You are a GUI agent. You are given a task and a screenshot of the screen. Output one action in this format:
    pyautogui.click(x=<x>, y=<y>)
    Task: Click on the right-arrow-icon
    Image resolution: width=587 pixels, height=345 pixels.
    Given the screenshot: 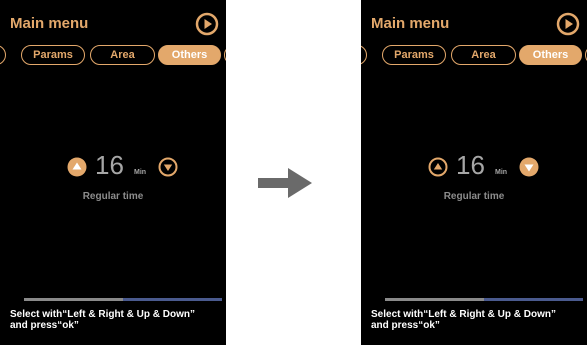 What is the action you would take?
    pyautogui.click(x=285, y=183)
    